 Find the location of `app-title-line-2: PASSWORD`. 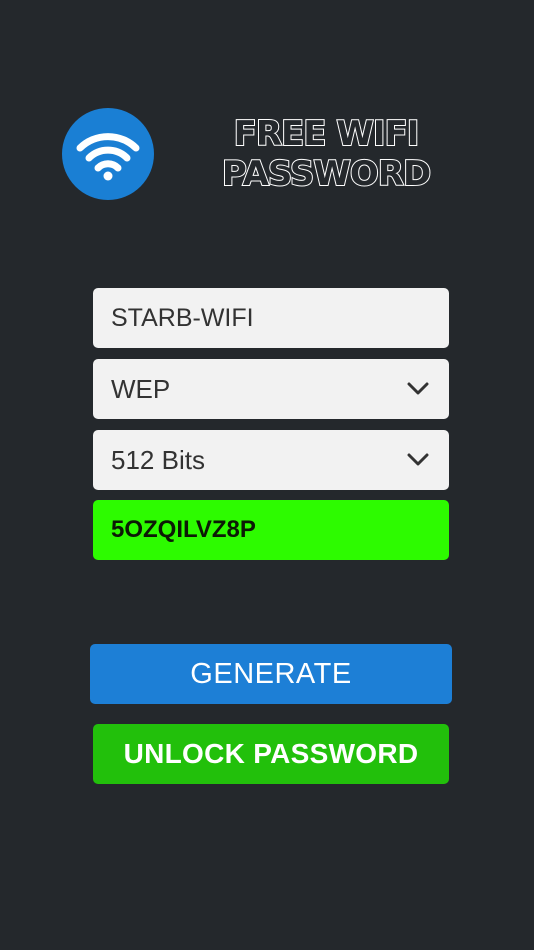

app-title-line-2: PASSWORD is located at coordinates (326, 174).